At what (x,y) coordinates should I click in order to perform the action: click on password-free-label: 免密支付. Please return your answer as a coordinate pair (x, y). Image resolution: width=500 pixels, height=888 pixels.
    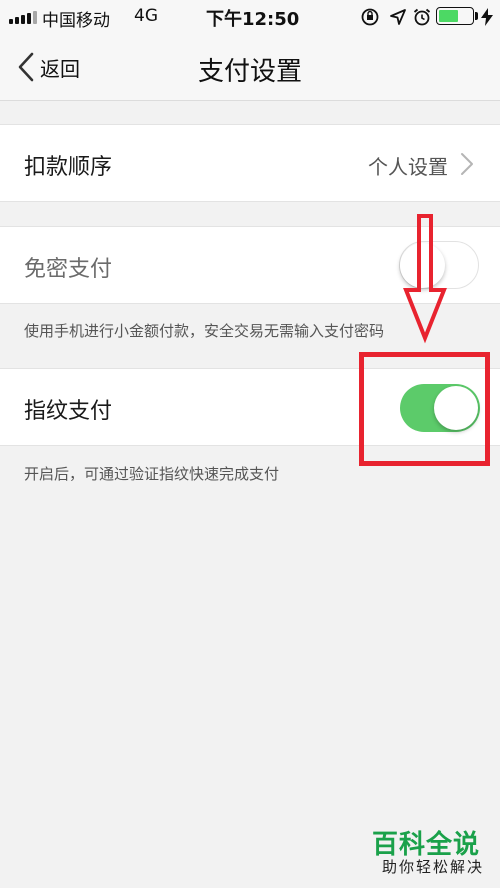
    Looking at the image, I should click on (68, 269).